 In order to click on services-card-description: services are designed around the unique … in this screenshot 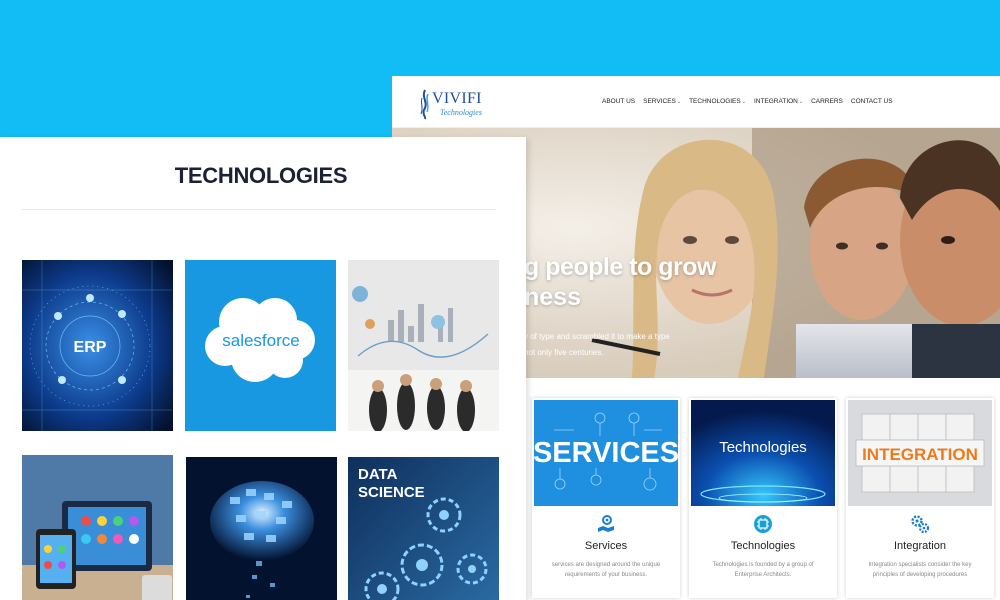, I will do `click(606, 570)`.